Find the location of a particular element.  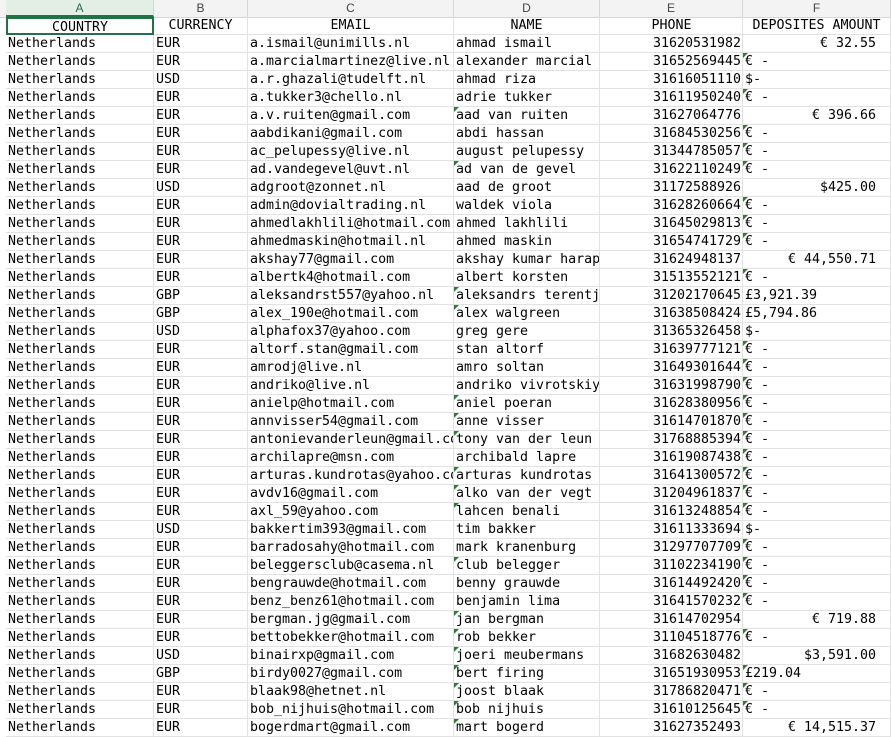

phone-cell: 31684530256 is located at coordinates (671, 134).